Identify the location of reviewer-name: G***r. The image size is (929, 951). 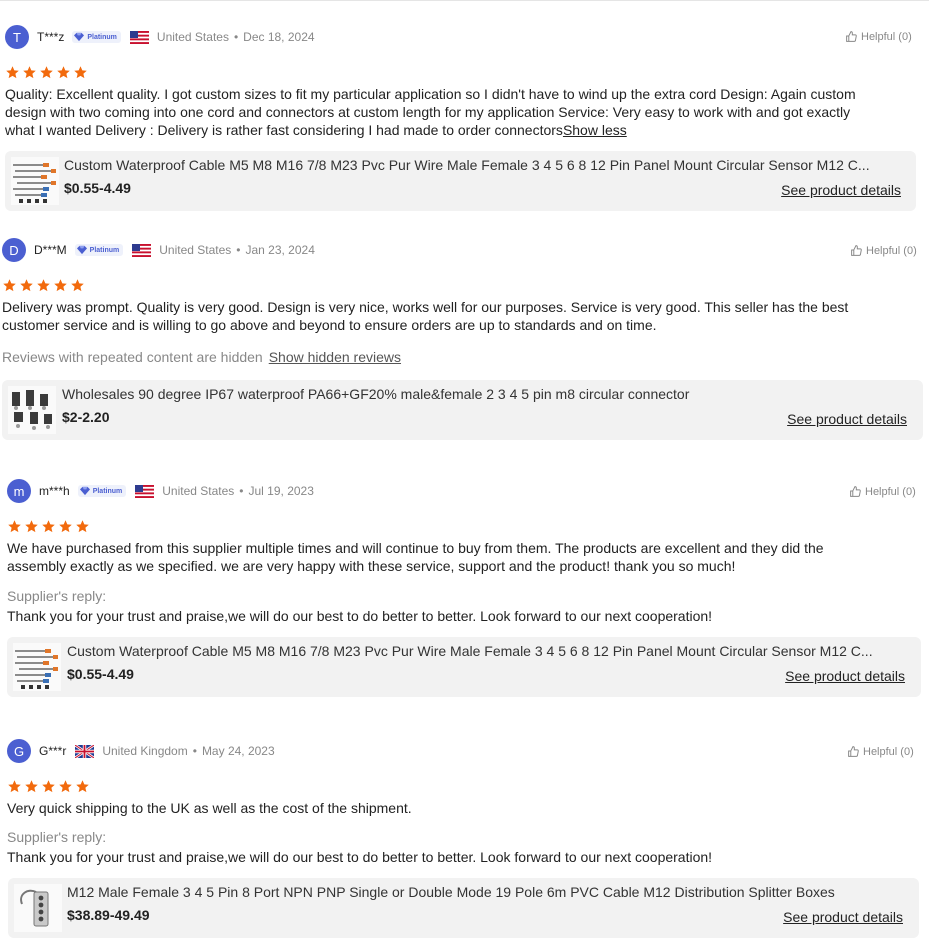
(53, 751).